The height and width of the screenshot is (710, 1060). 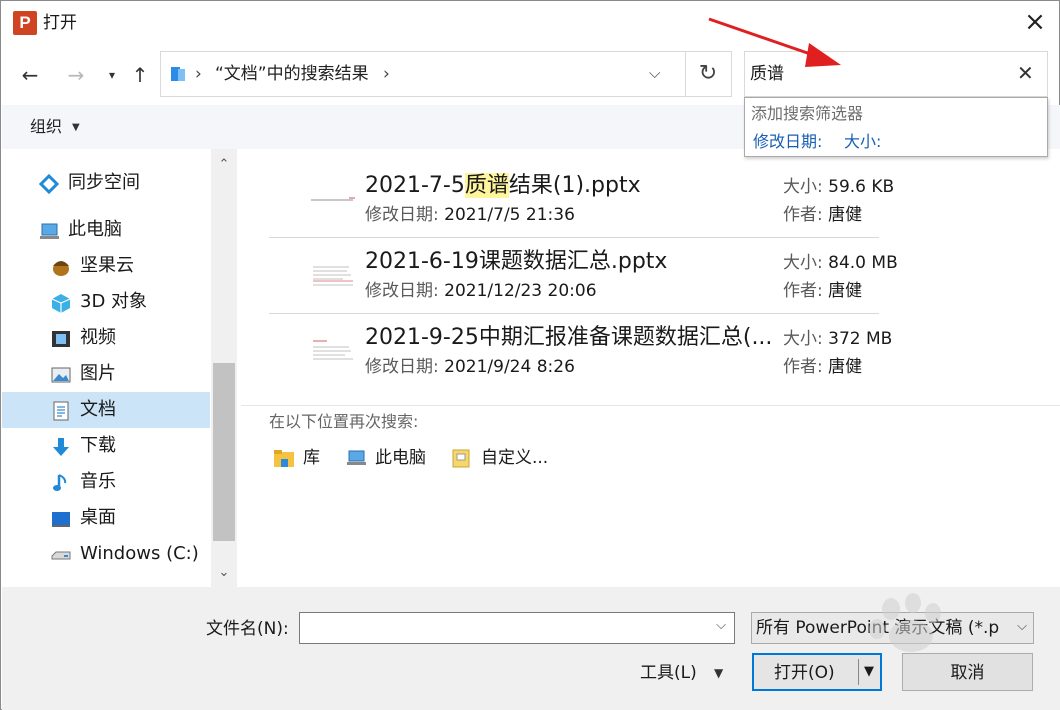 I want to click on library-icon, so click(x=284, y=458).